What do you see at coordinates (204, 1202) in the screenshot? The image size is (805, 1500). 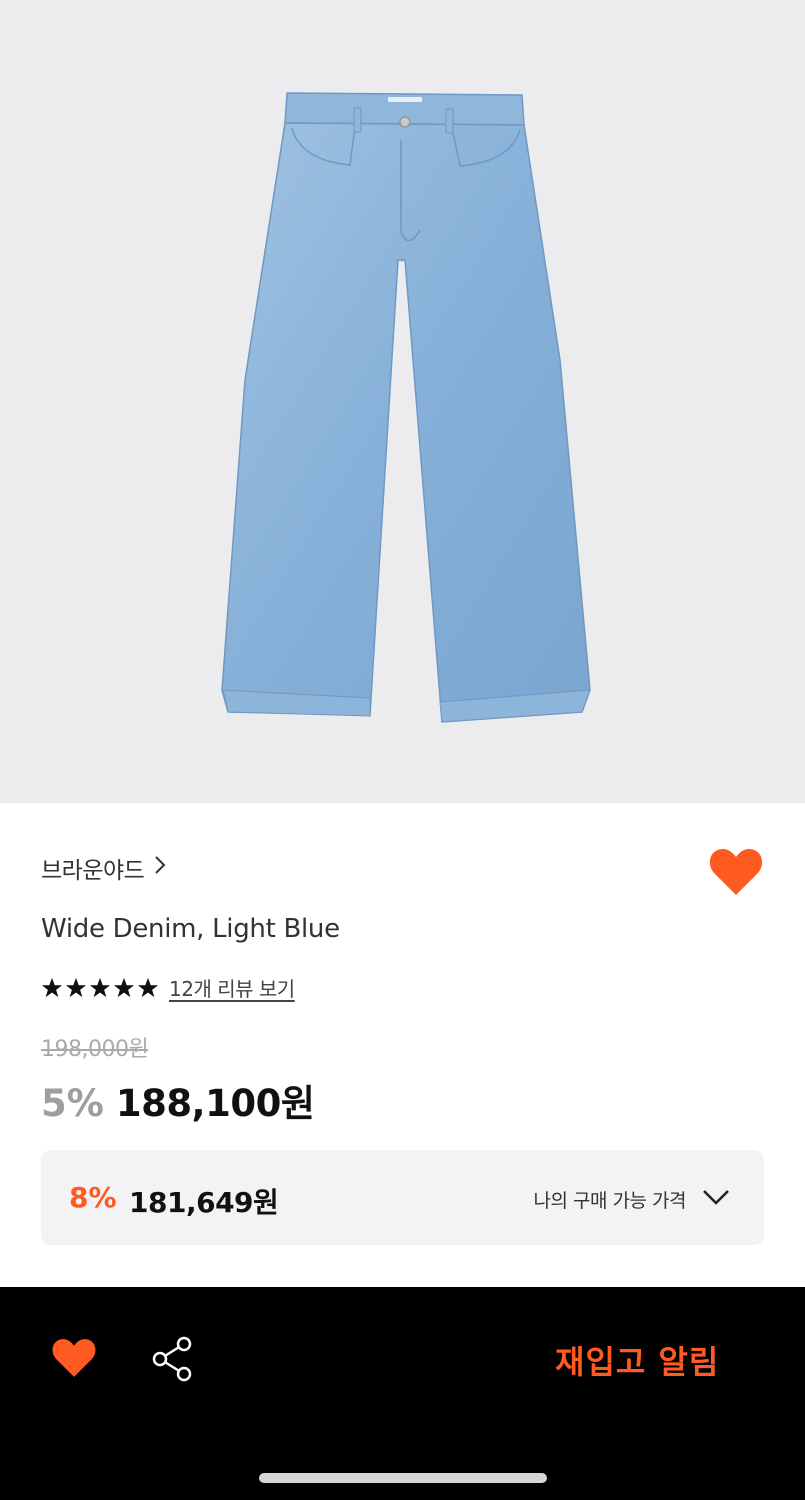 I see `my-price: 181,649원` at bounding box center [204, 1202].